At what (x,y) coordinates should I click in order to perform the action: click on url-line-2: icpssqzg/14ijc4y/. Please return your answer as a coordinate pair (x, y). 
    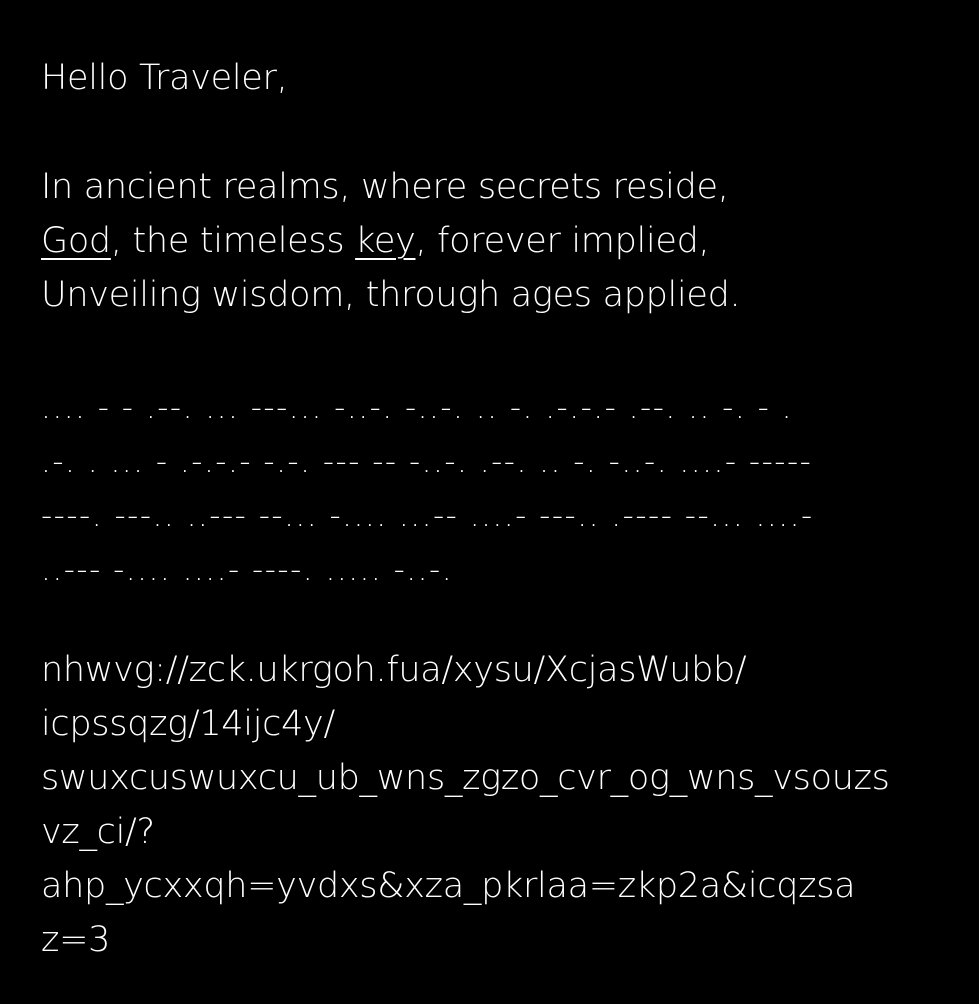
    Looking at the image, I should click on (188, 724).